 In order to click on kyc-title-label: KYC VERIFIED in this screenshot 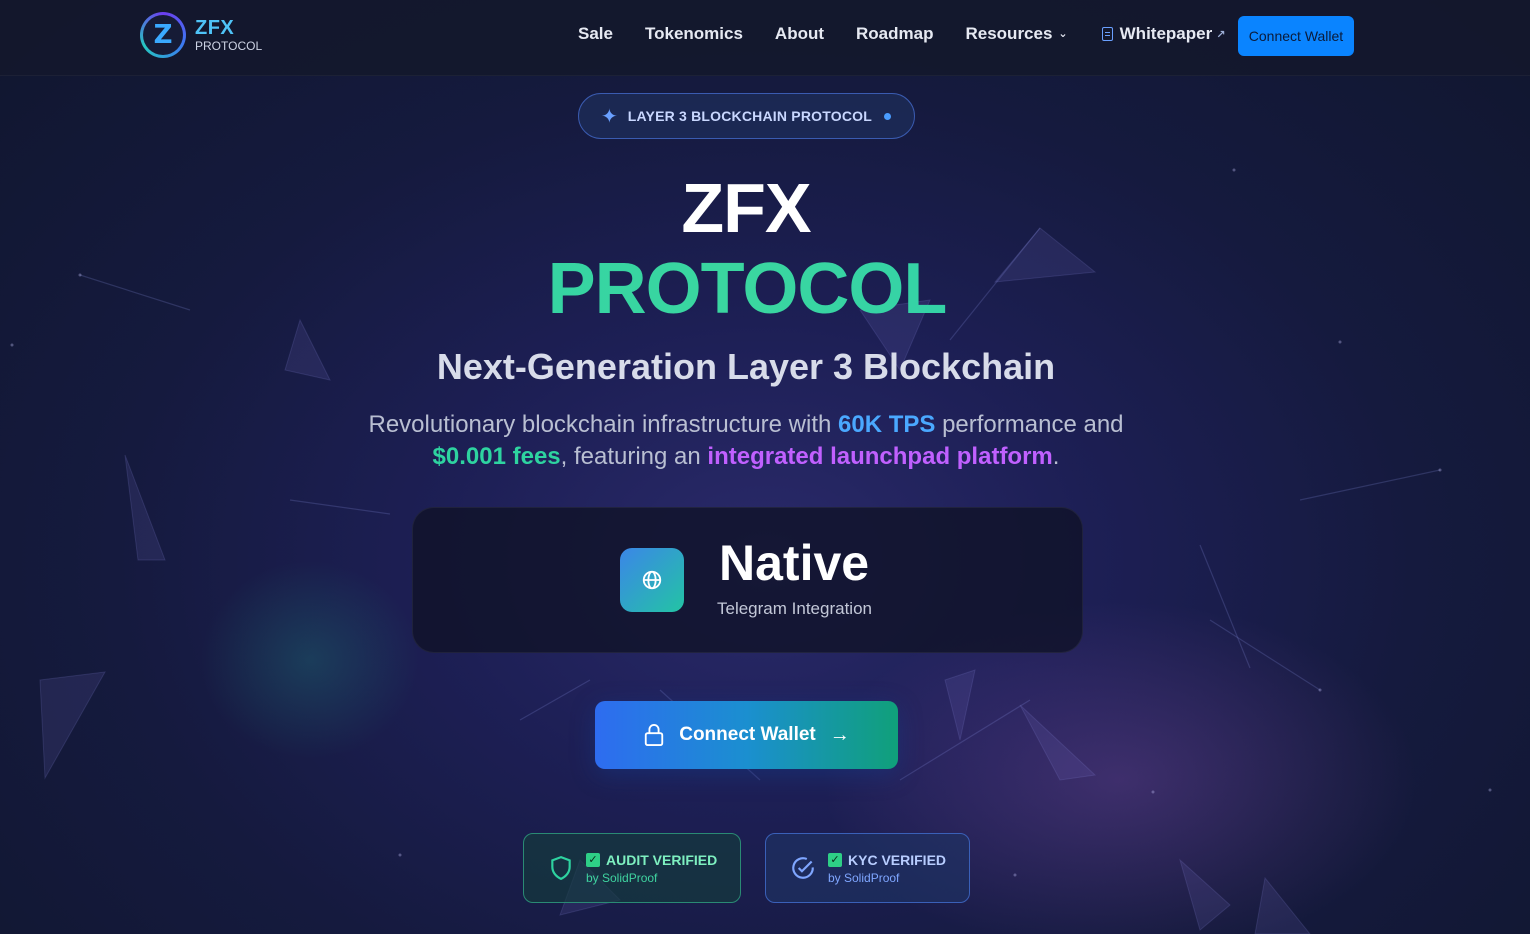, I will do `click(897, 859)`.